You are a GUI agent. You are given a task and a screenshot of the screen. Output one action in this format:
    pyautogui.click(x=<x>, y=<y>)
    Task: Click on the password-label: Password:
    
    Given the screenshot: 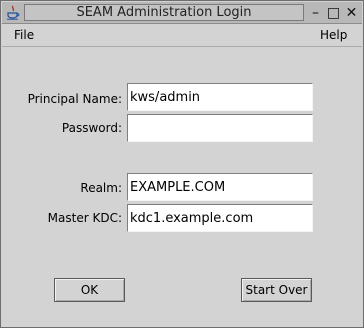 What is the action you would take?
    pyautogui.click(x=91, y=128)
    